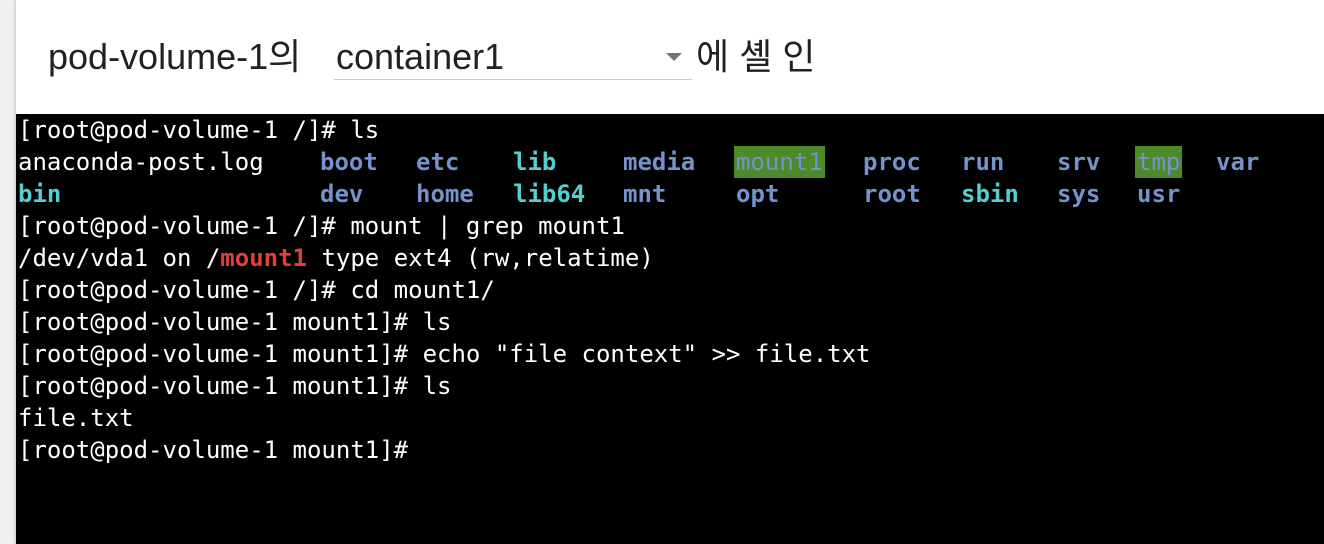 The image size is (1324, 544). I want to click on container-select-value: container1, so click(420, 56).